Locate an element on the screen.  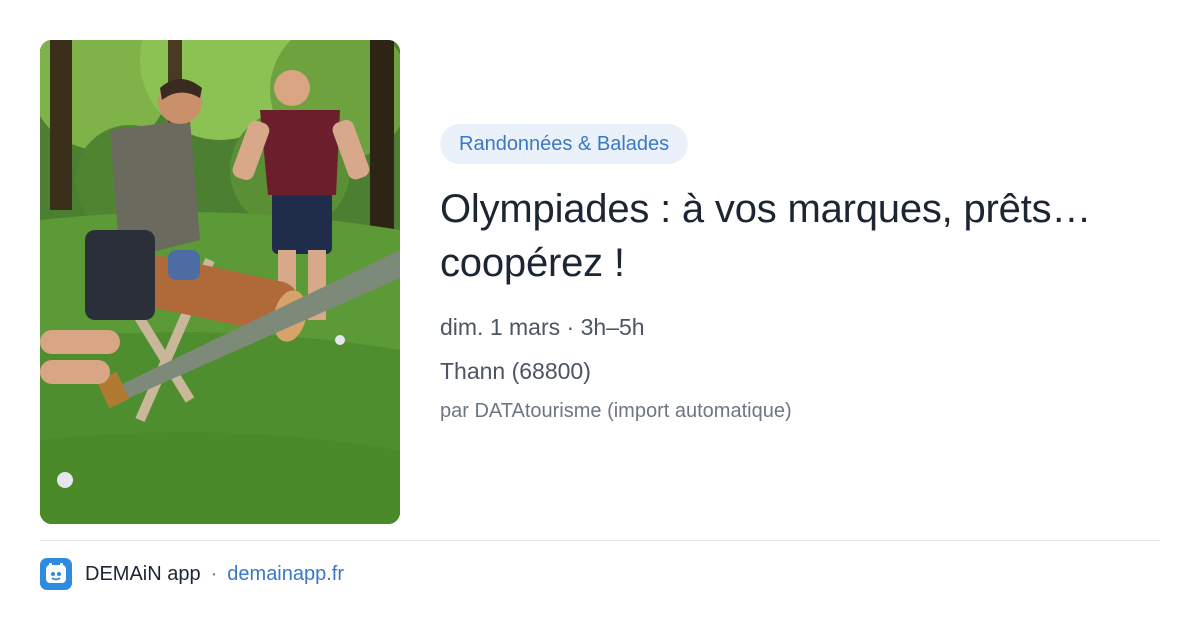
footer-divider is located at coordinates (600, 540).